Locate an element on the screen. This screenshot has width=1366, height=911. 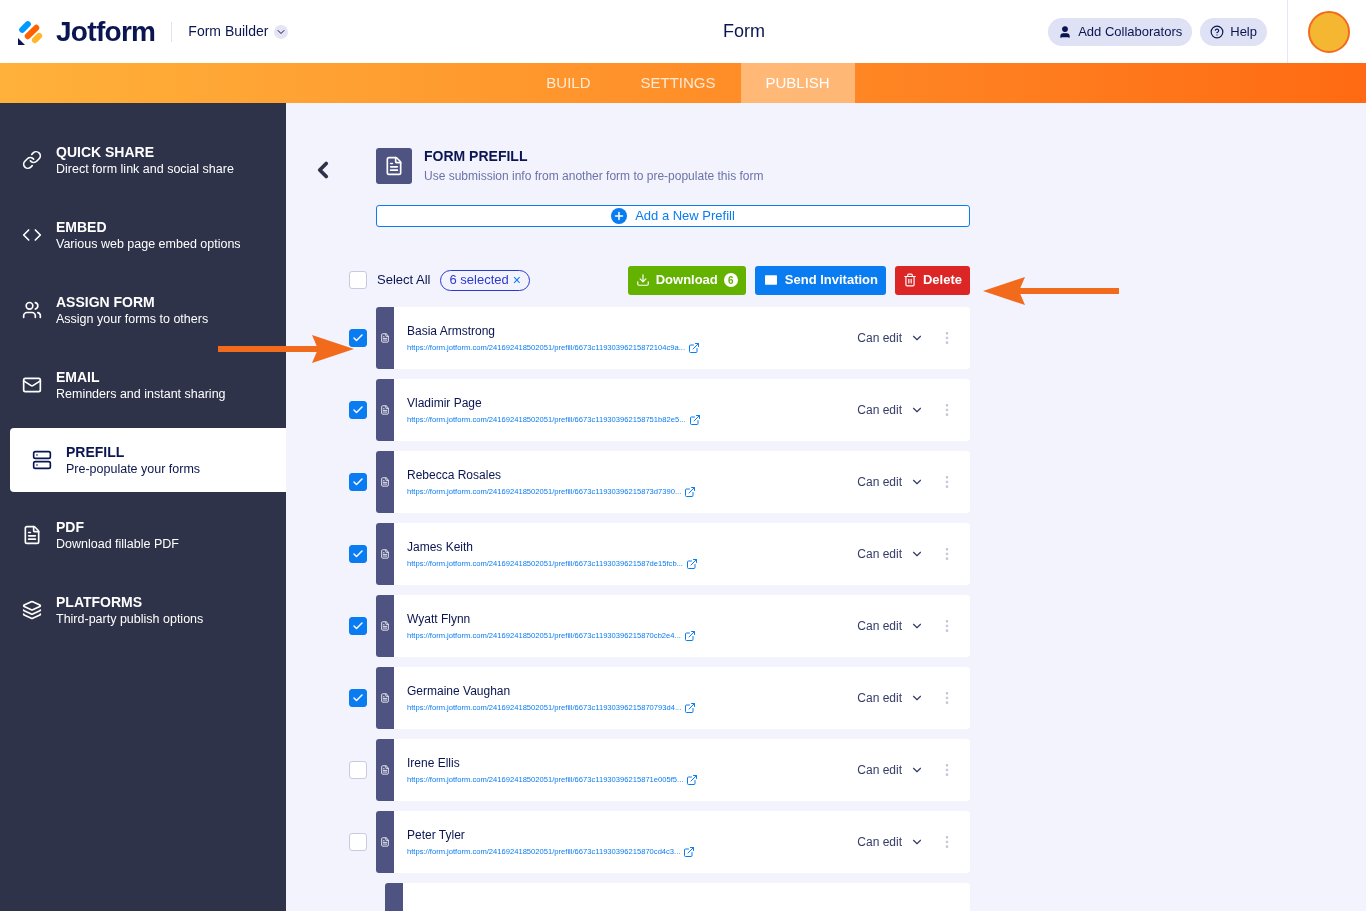
sidebar-item-subtitle: Reminders and instant sharing is located at coordinates (141, 394).